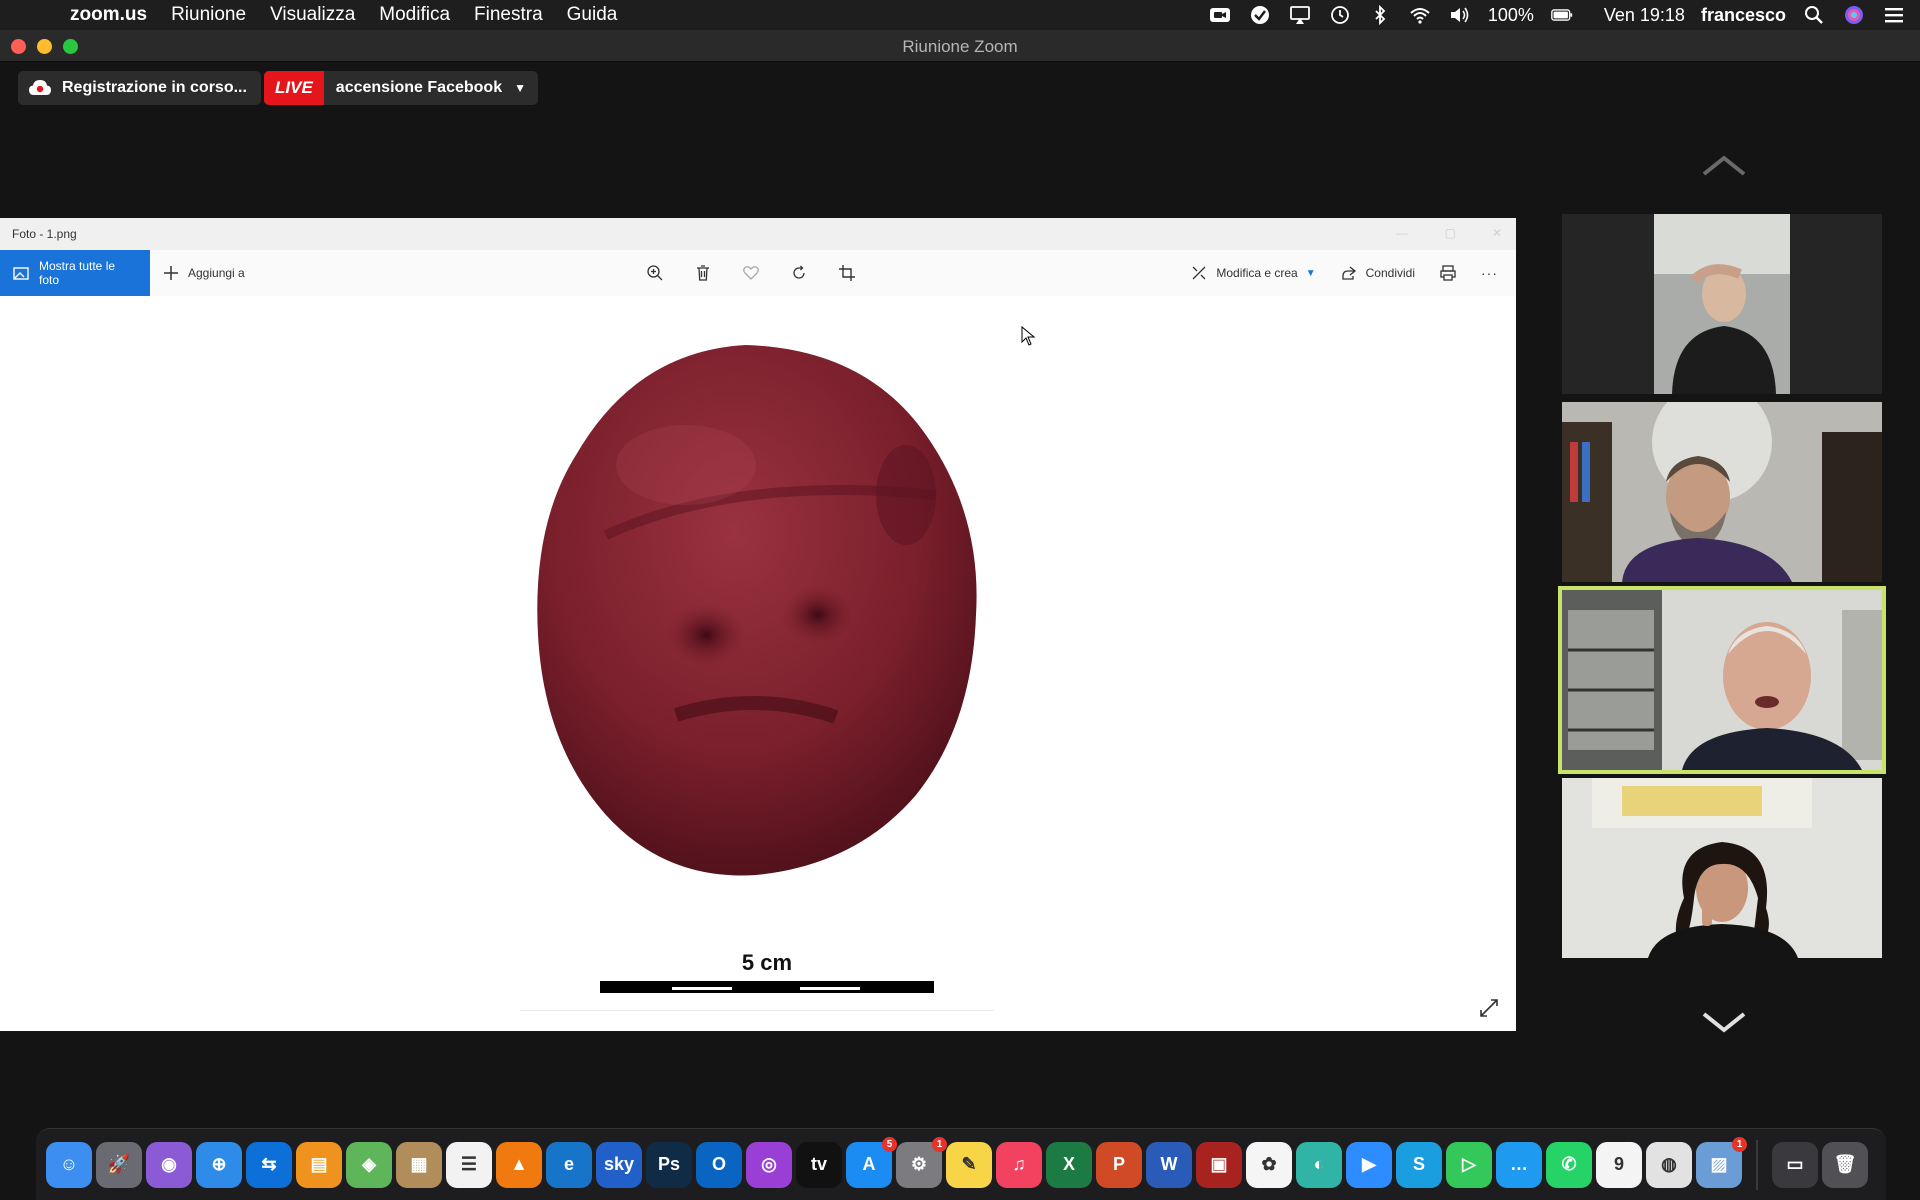  Describe the element at coordinates (1724, 1022) in the screenshot. I see `gallery-scroll-down-icon` at that location.